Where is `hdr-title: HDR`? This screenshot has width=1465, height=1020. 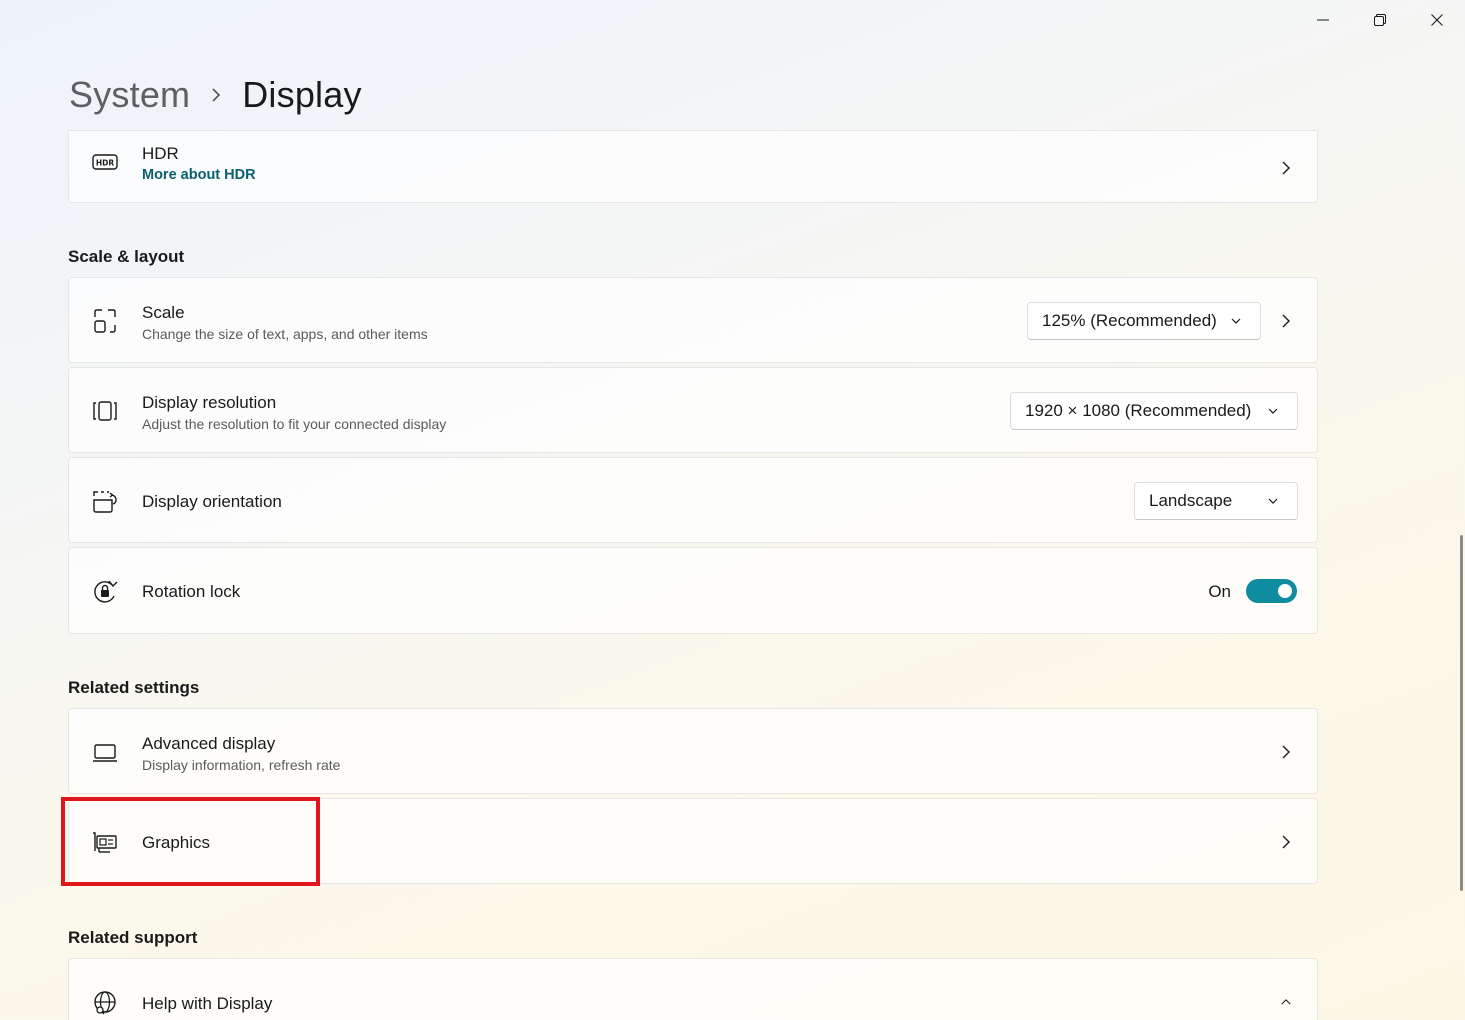 hdr-title: HDR is located at coordinates (160, 153).